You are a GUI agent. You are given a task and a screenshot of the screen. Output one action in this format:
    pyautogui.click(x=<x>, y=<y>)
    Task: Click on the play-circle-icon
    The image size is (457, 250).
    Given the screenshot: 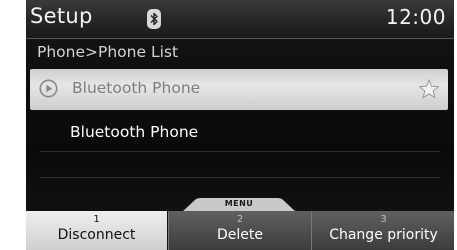 What is the action you would take?
    pyautogui.click(x=48, y=88)
    